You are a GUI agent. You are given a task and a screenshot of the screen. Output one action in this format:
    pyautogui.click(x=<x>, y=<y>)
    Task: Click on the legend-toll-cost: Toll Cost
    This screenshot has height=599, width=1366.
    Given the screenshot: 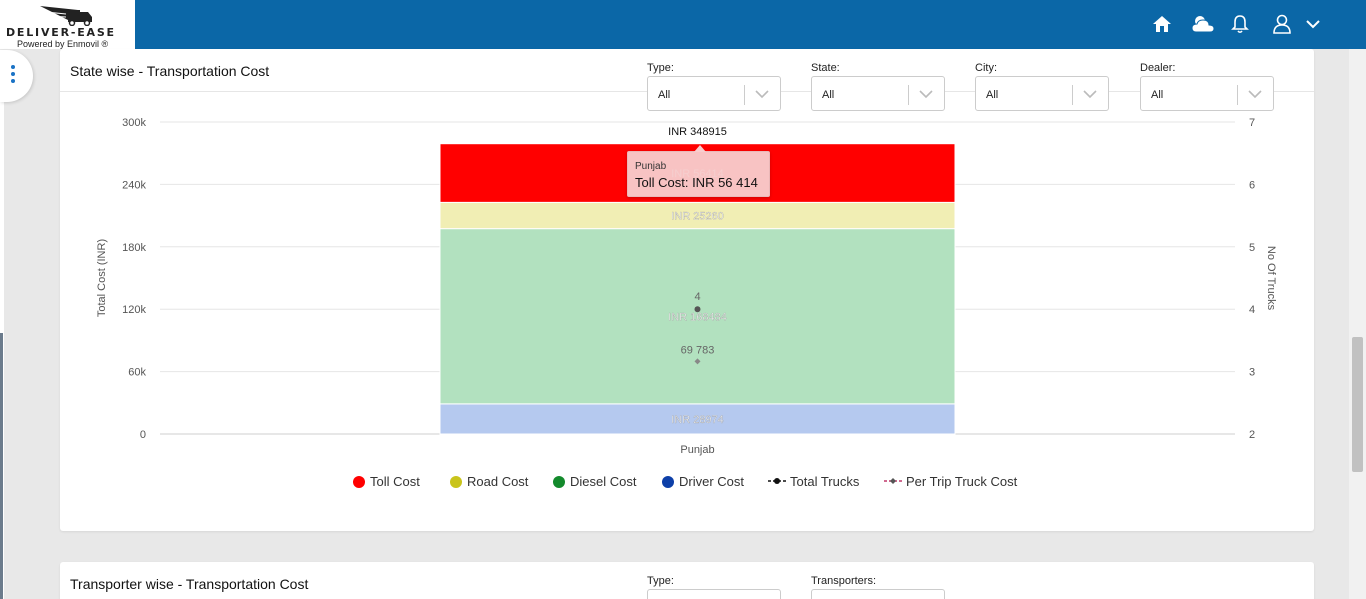 What is the action you would take?
    pyautogui.click(x=386, y=481)
    